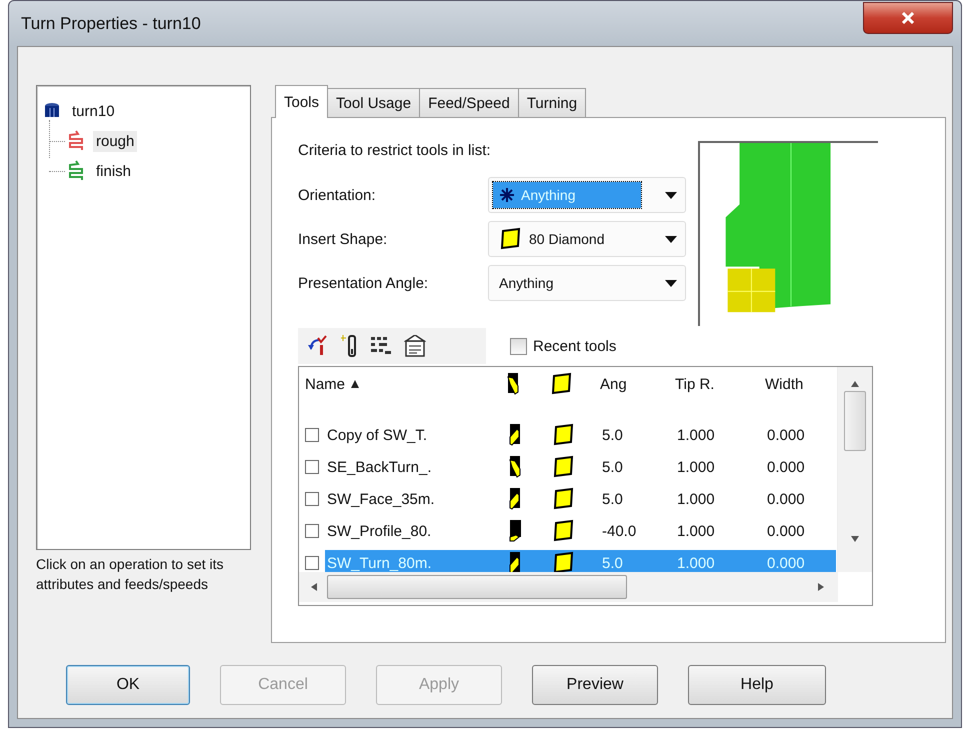 This screenshot has height=733, width=968. Describe the element at coordinates (757, 685) in the screenshot. I see `dialog-button: Help` at that location.